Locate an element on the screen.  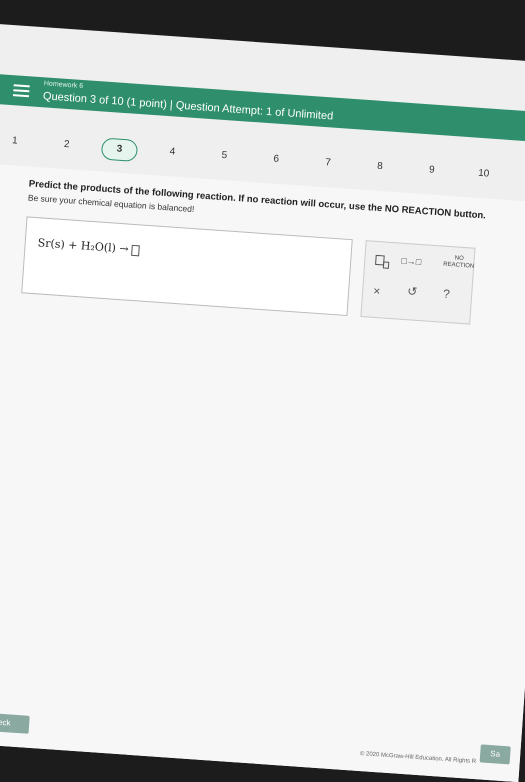
undo-icon: ↺ is located at coordinates (412, 291).